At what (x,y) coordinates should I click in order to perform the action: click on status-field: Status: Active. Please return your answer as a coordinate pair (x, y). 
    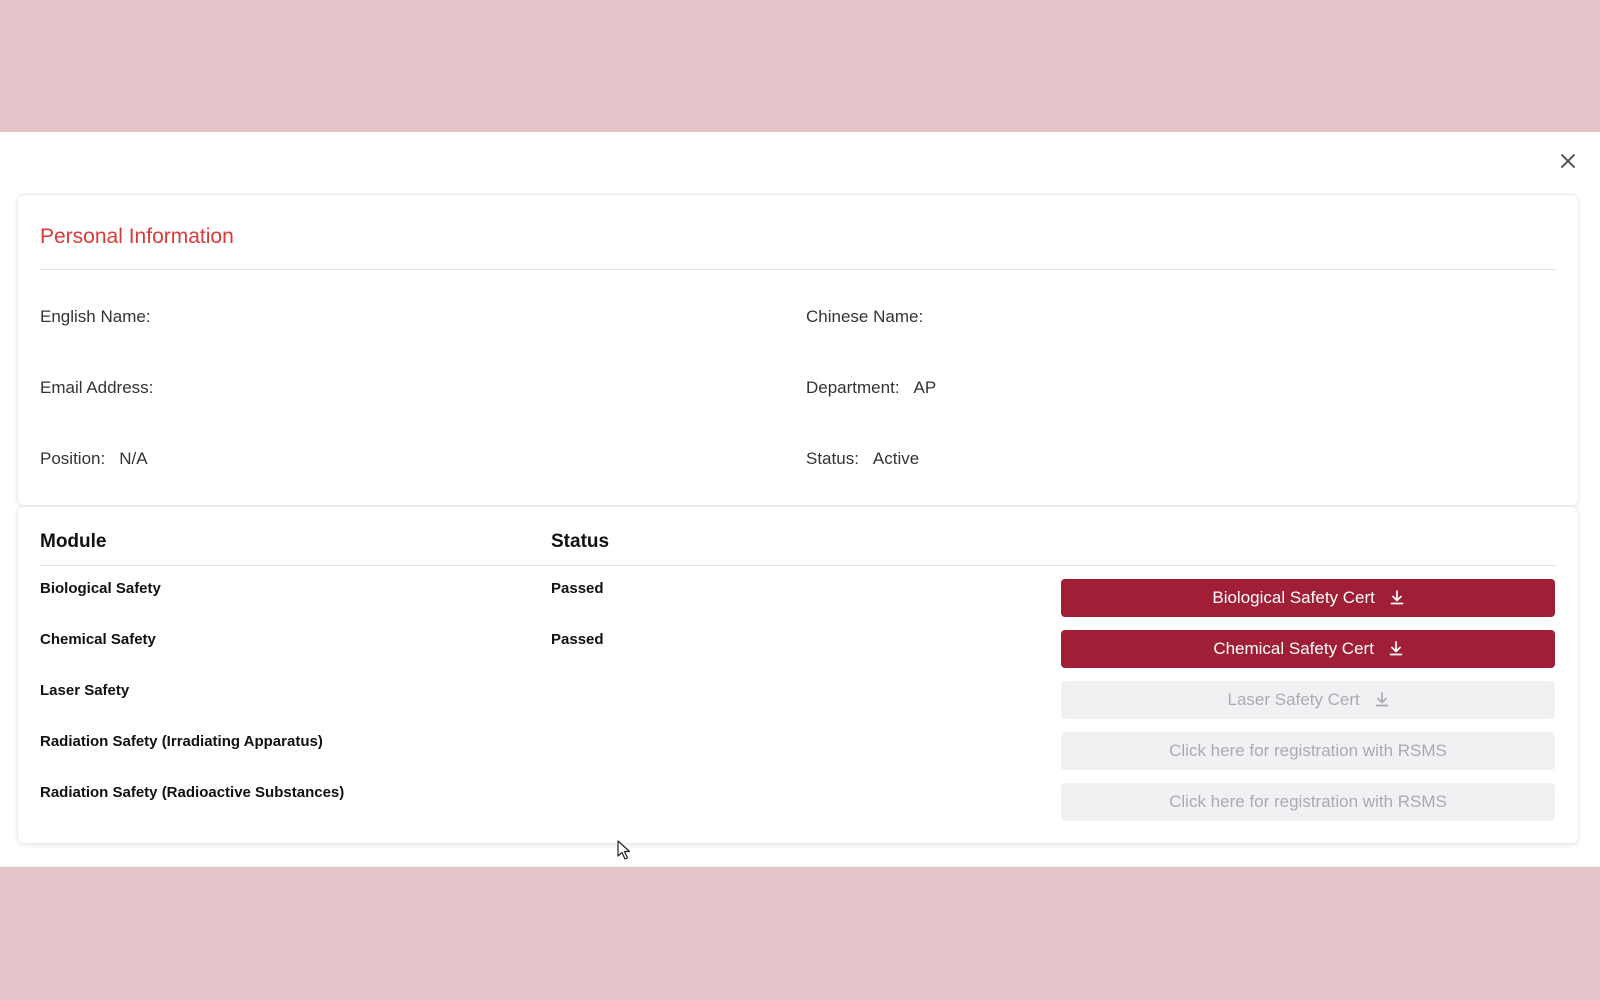
    Looking at the image, I should click on (862, 459).